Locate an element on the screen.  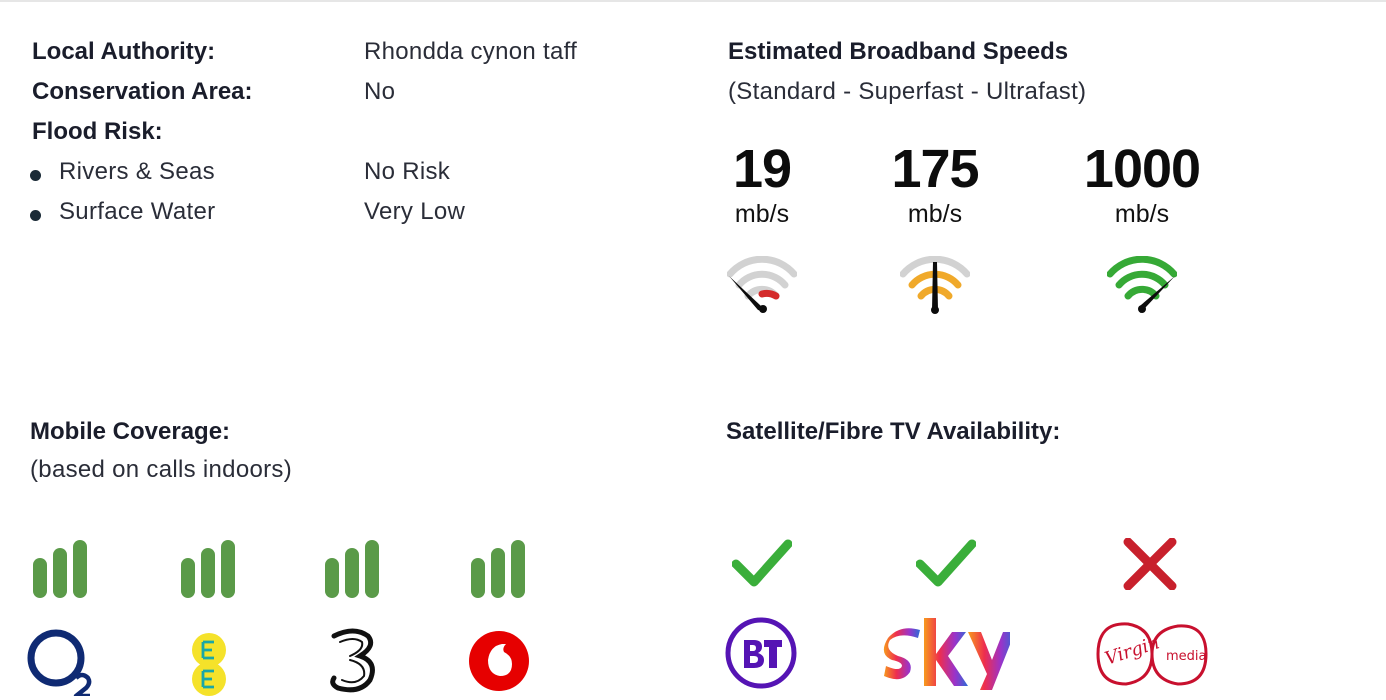
ee-logo-icon is located at coordinates (209, 664).